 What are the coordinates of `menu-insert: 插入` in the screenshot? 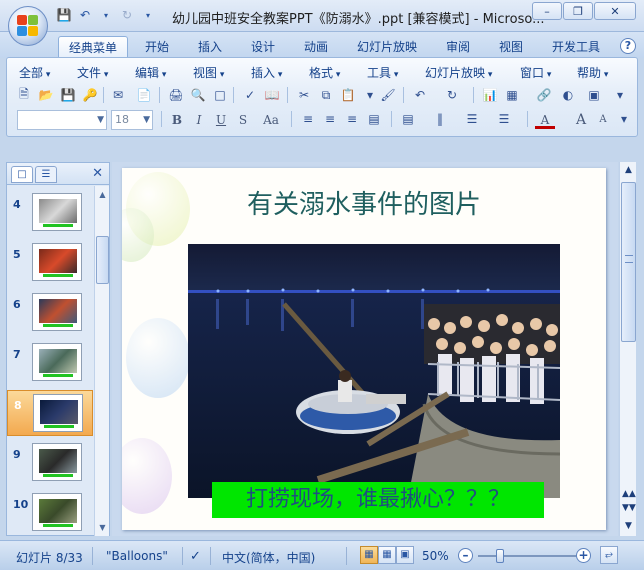 It's located at (266, 72).